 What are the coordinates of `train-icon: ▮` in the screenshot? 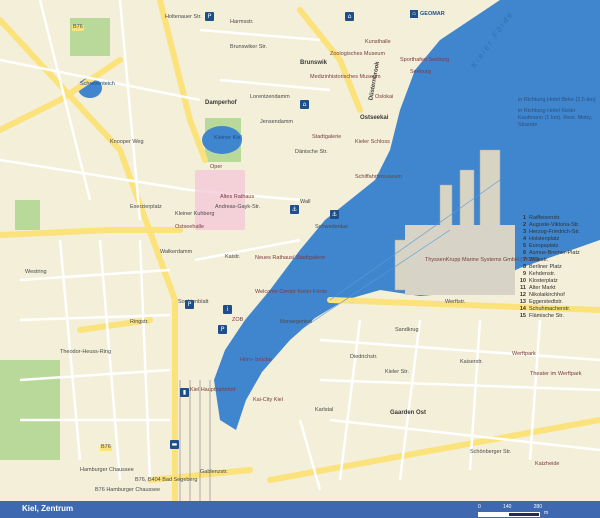 It's located at (184, 392).